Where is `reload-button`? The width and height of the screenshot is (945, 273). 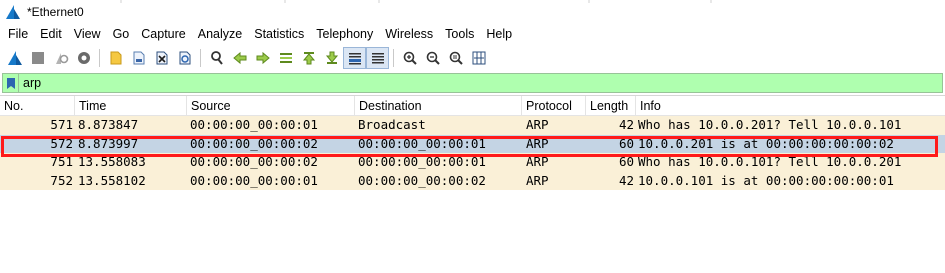 reload-button is located at coordinates (184, 58).